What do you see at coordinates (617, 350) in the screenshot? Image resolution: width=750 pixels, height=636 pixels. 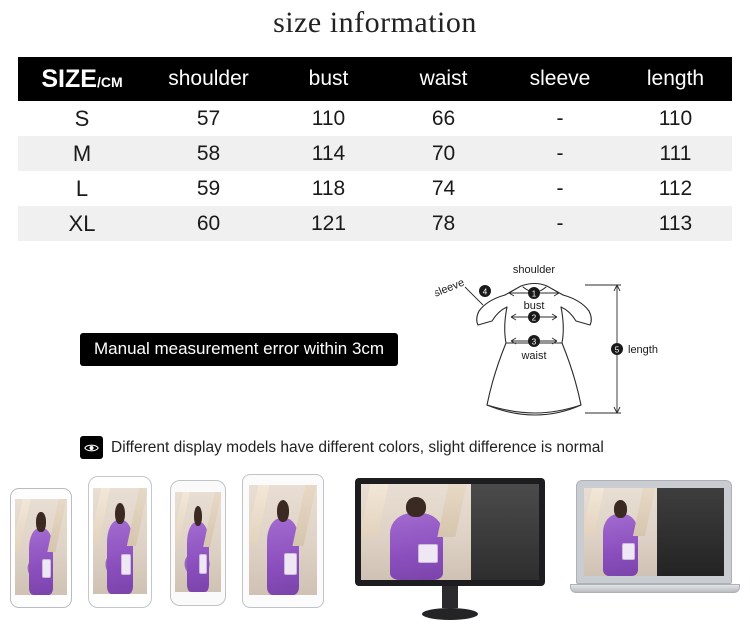 I see `svg-text: 5` at bounding box center [617, 350].